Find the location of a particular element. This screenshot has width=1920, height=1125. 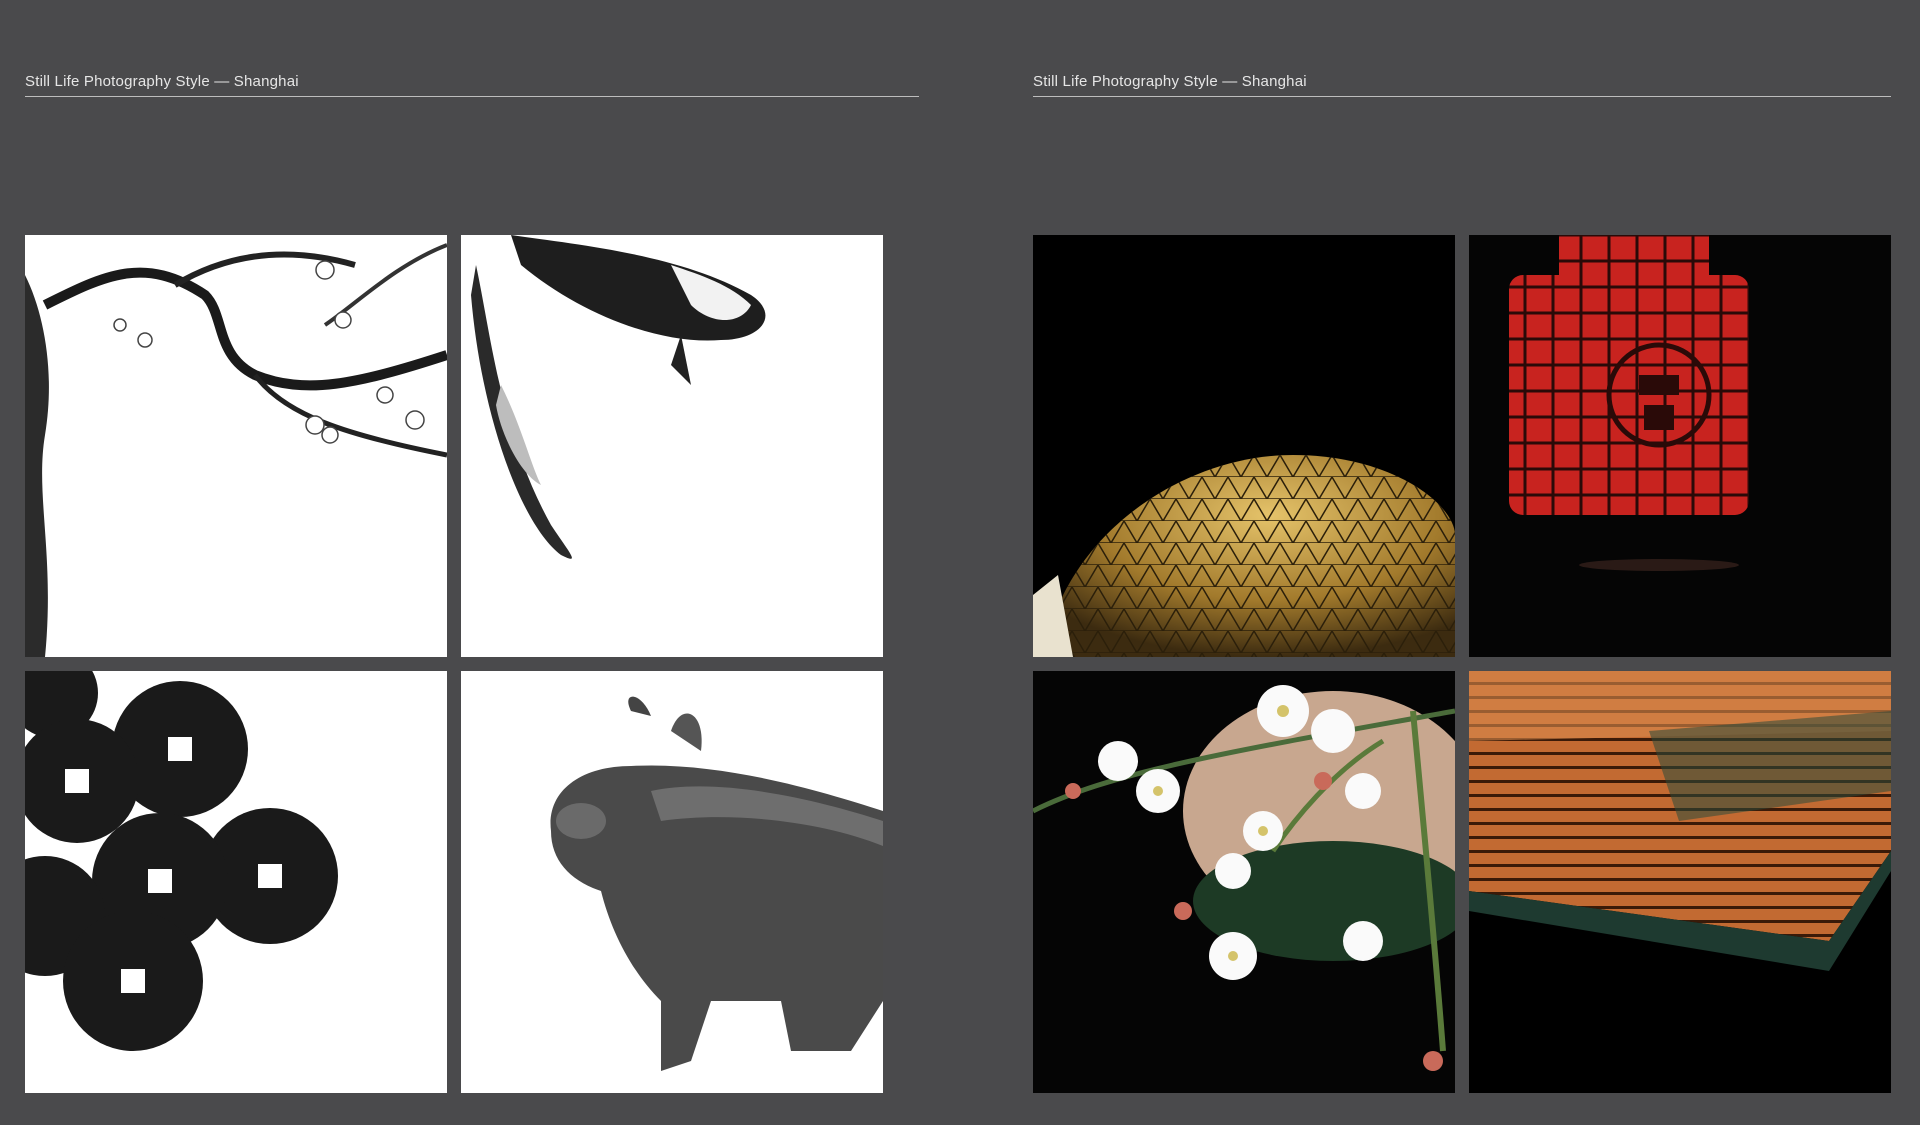

coins-photo is located at coordinates (236, 882).